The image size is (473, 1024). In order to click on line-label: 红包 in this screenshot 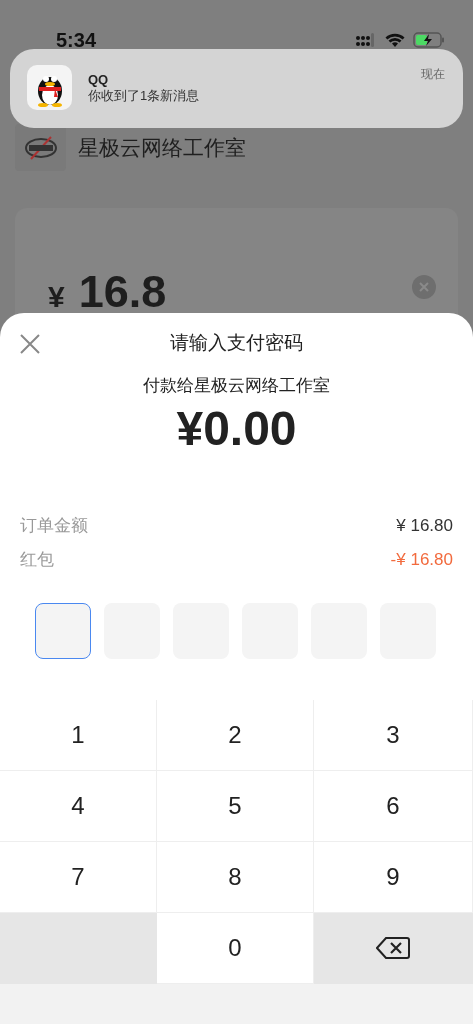, I will do `click(37, 559)`.